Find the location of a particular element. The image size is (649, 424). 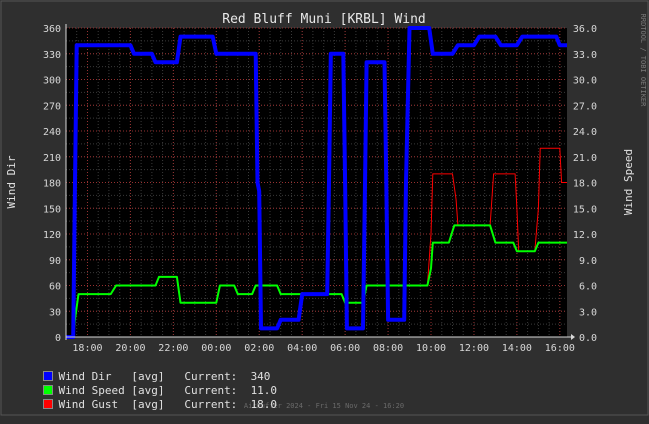

y-right-tick-label: 30.0 is located at coordinates (585, 81).